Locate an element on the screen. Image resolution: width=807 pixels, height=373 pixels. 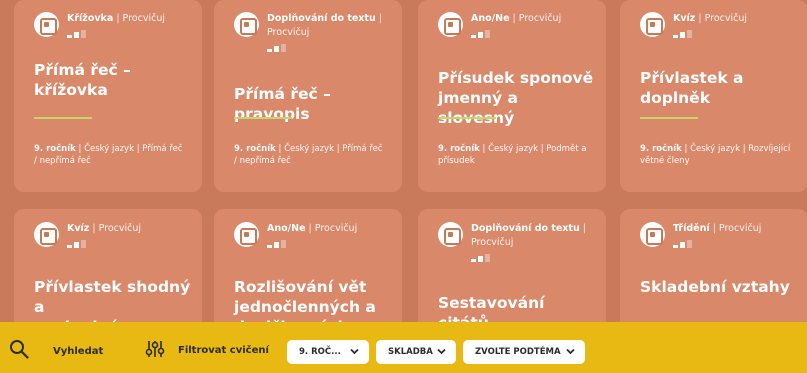
filter-exercises-button: Filtrovat cvičení is located at coordinates (223, 350).